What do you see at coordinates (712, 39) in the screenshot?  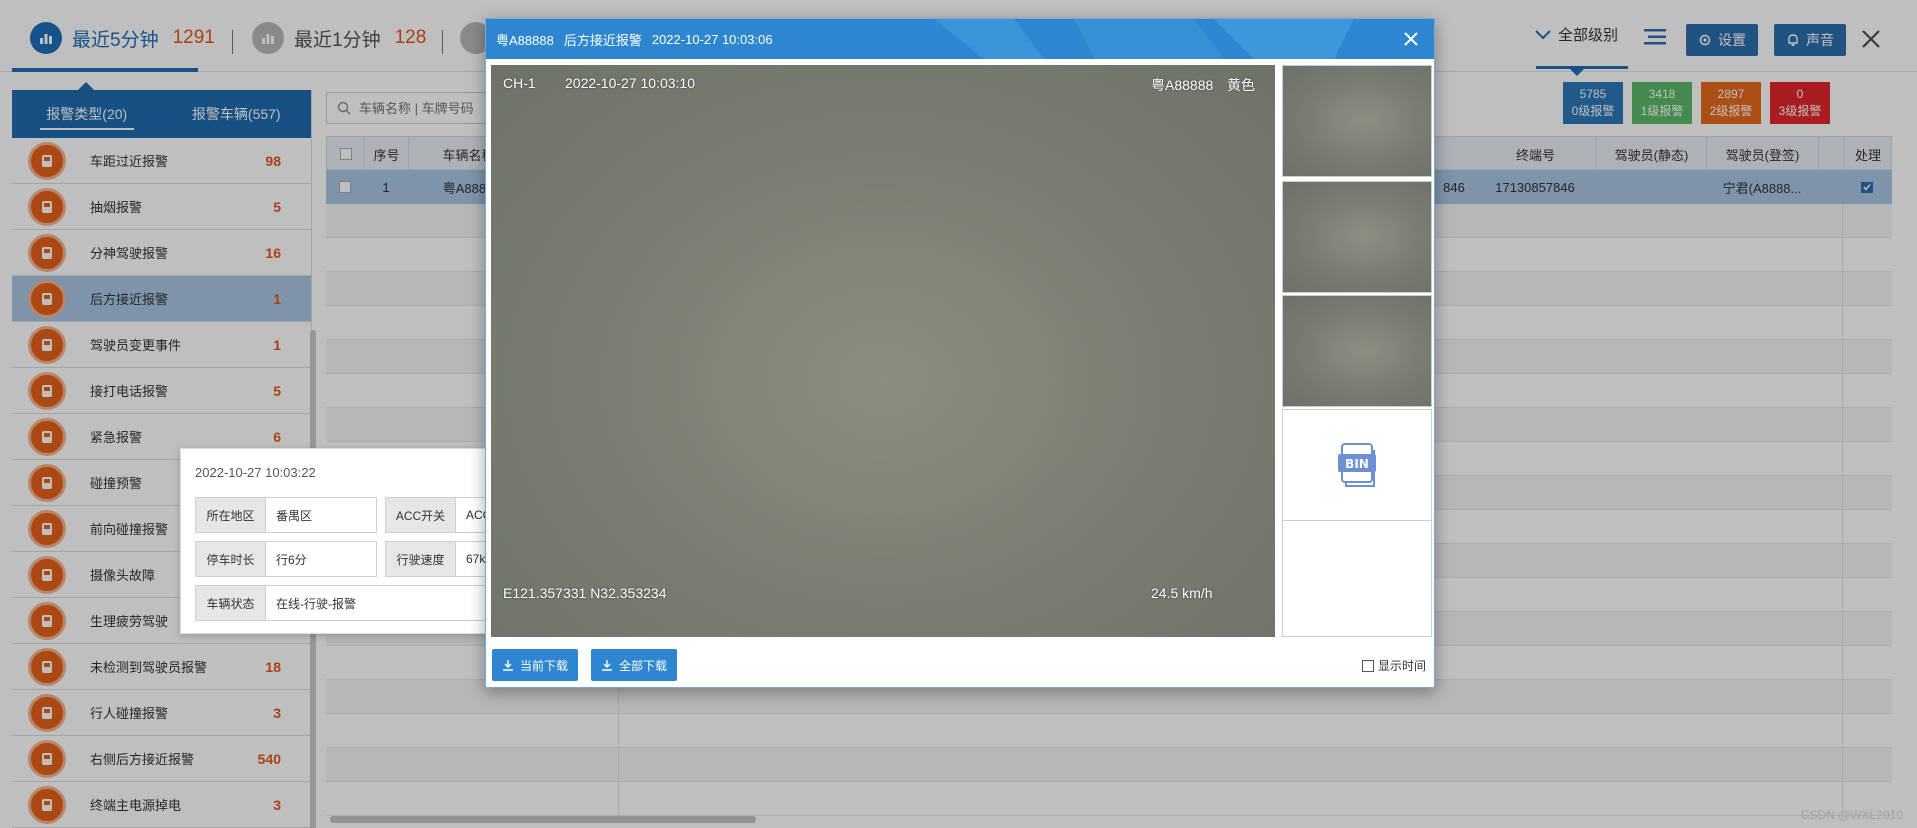 I see `dialog-time: 2022-10-27 10:03:06` at bounding box center [712, 39].